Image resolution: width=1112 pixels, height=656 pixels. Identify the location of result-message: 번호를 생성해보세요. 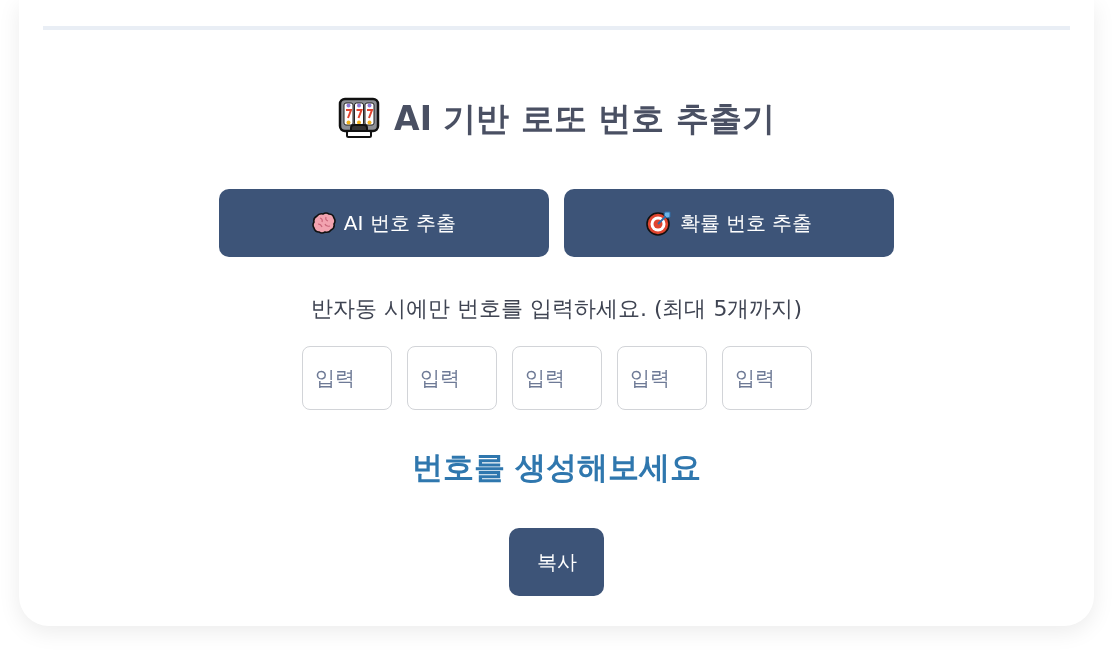
(556, 467).